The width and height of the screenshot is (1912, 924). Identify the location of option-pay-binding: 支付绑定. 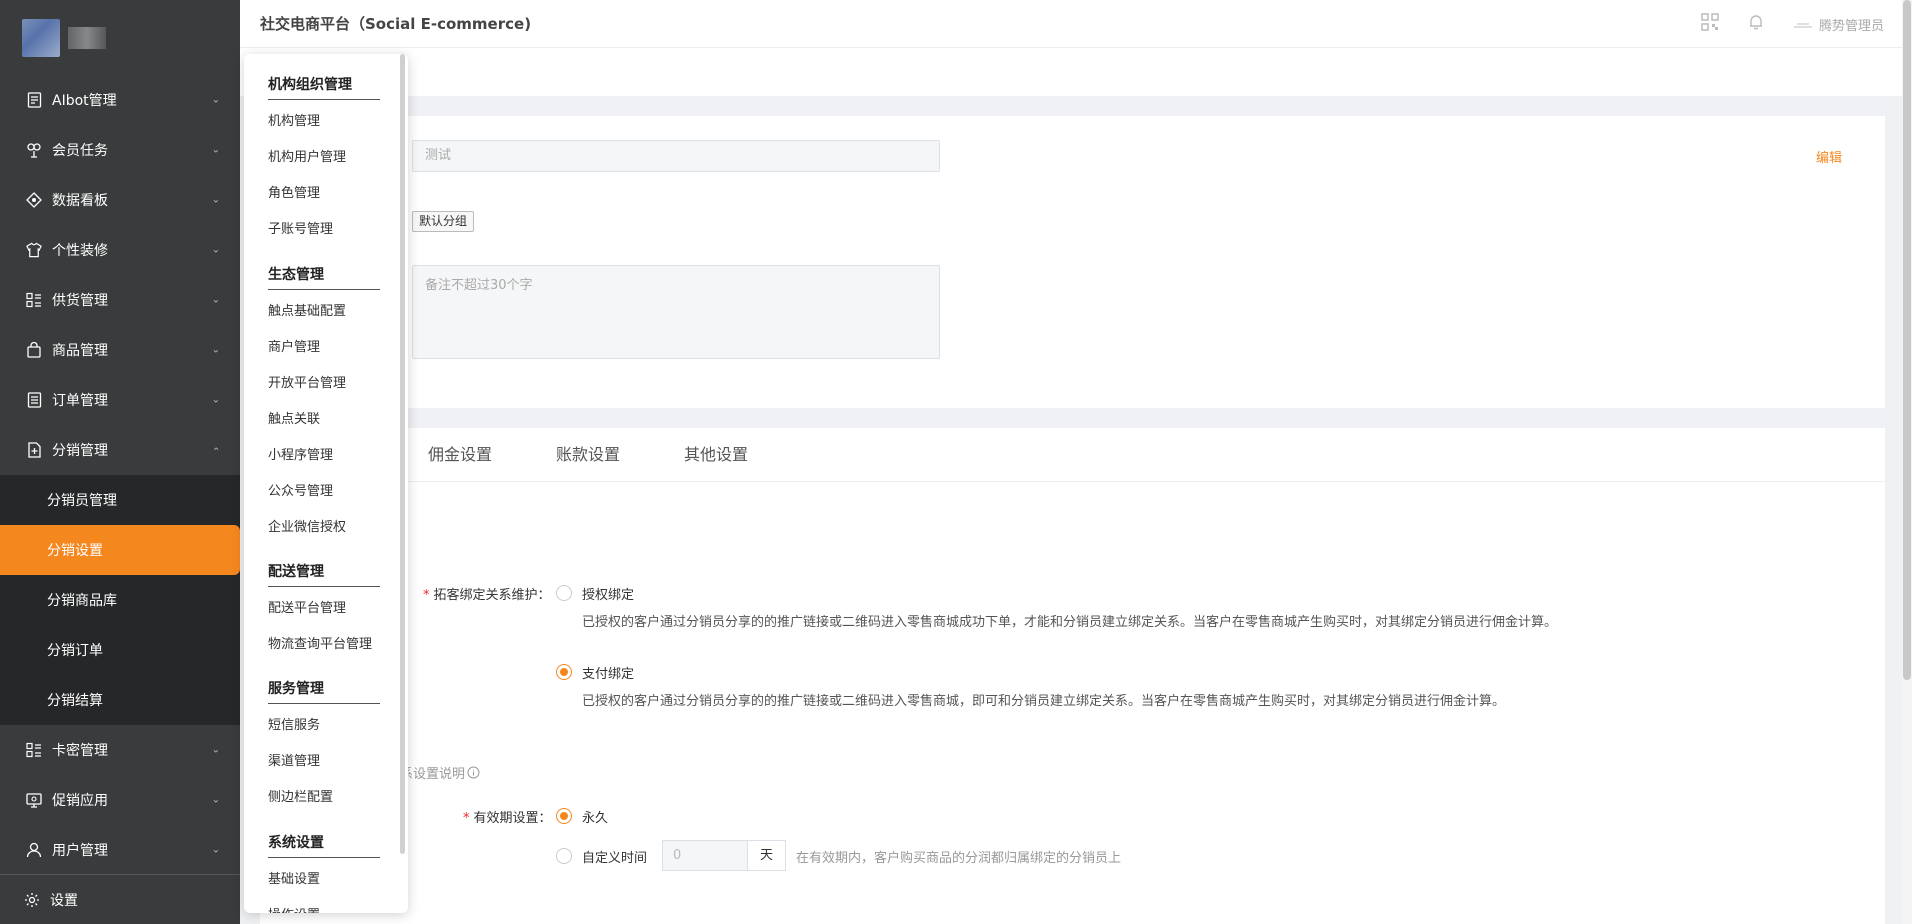
(608, 672).